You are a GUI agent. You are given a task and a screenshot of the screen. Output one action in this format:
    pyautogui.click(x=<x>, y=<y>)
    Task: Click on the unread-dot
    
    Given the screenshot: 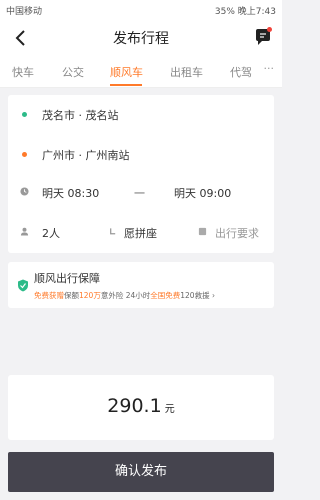 What is the action you would take?
    pyautogui.click(x=269, y=29)
    